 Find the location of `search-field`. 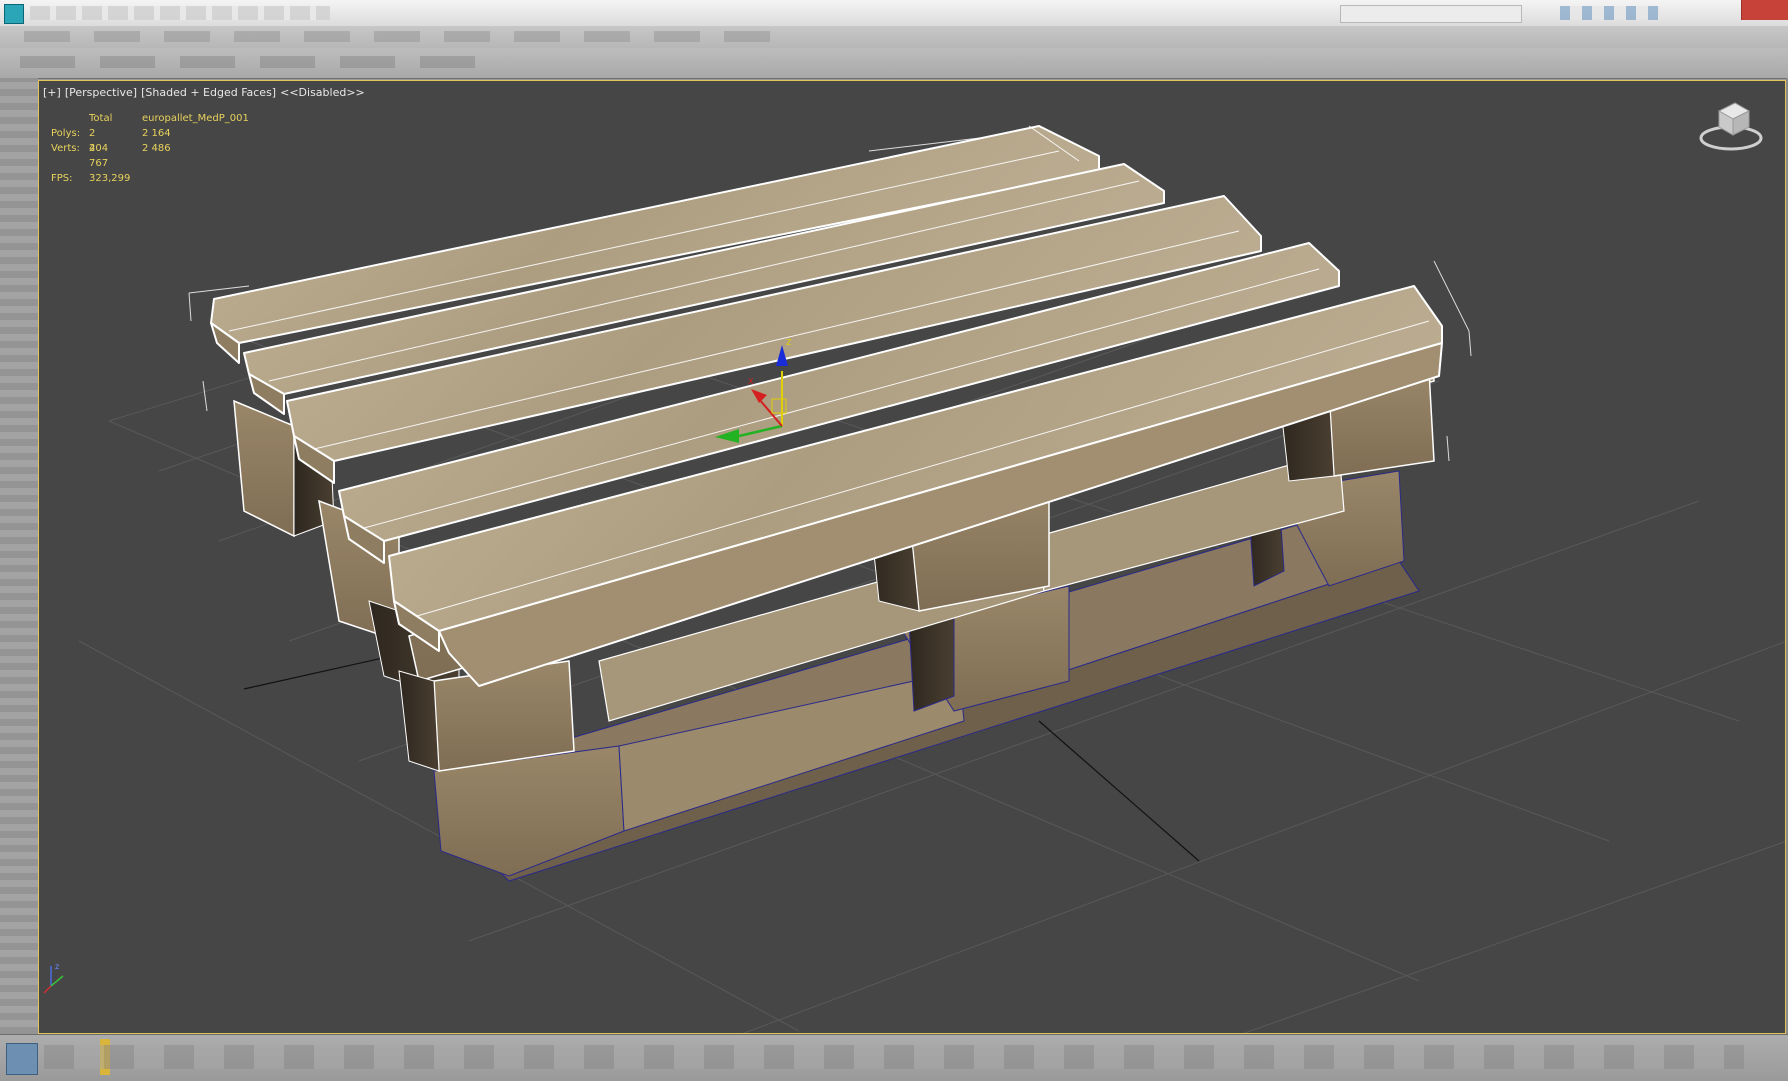

search-field is located at coordinates (1431, 14).